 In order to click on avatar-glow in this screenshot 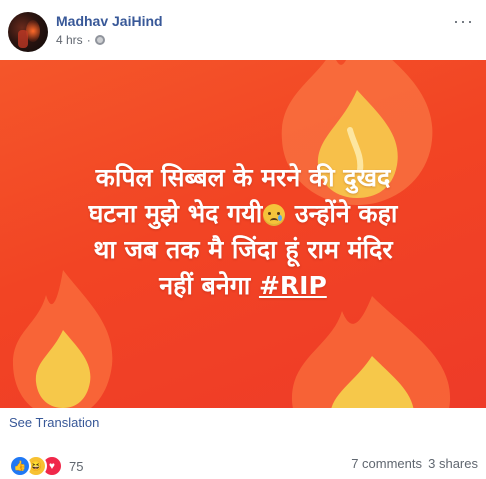, I will do `click(33, 31)`.